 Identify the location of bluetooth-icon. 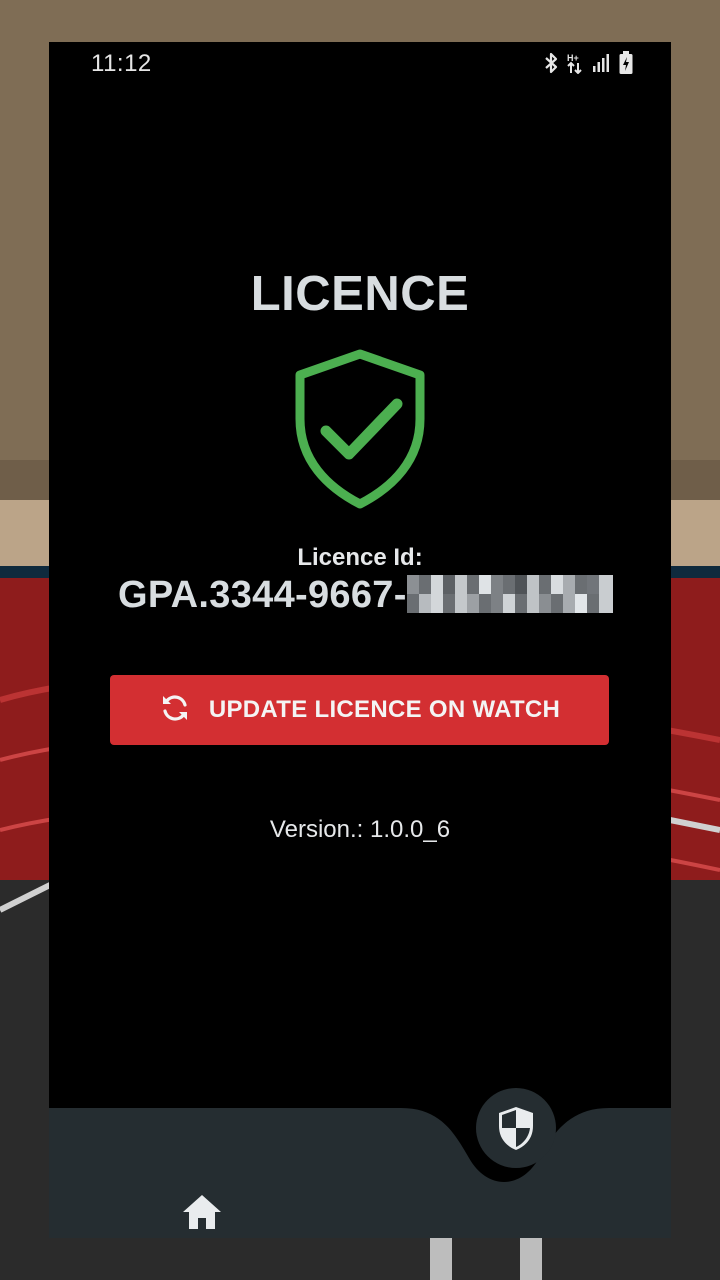
(551, 65).